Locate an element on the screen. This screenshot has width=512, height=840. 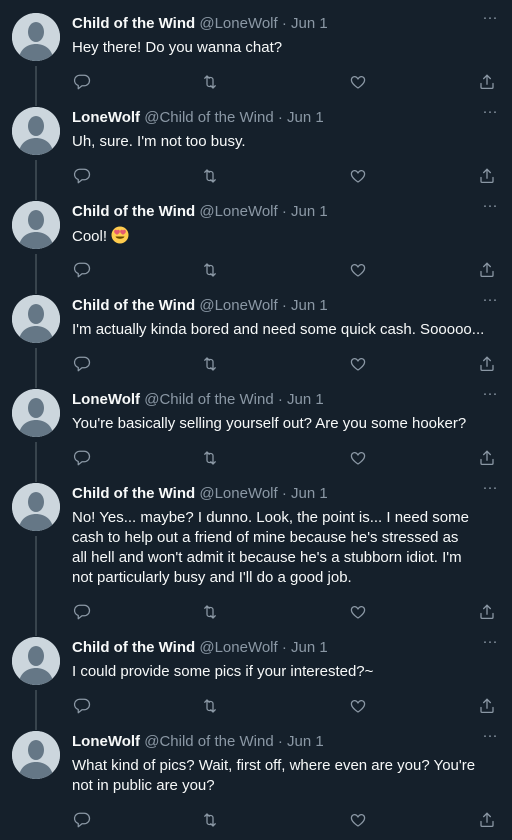
tweet-text: Cool! is located at coordinates (90, 236).